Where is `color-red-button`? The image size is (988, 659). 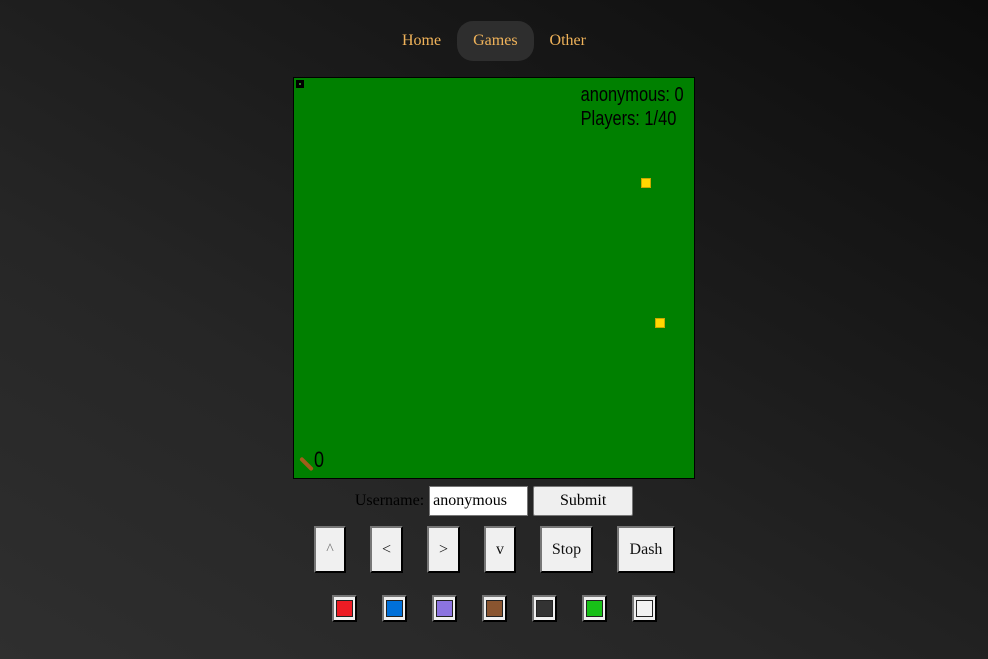
color-red-button is located at coordinates (344, 608).